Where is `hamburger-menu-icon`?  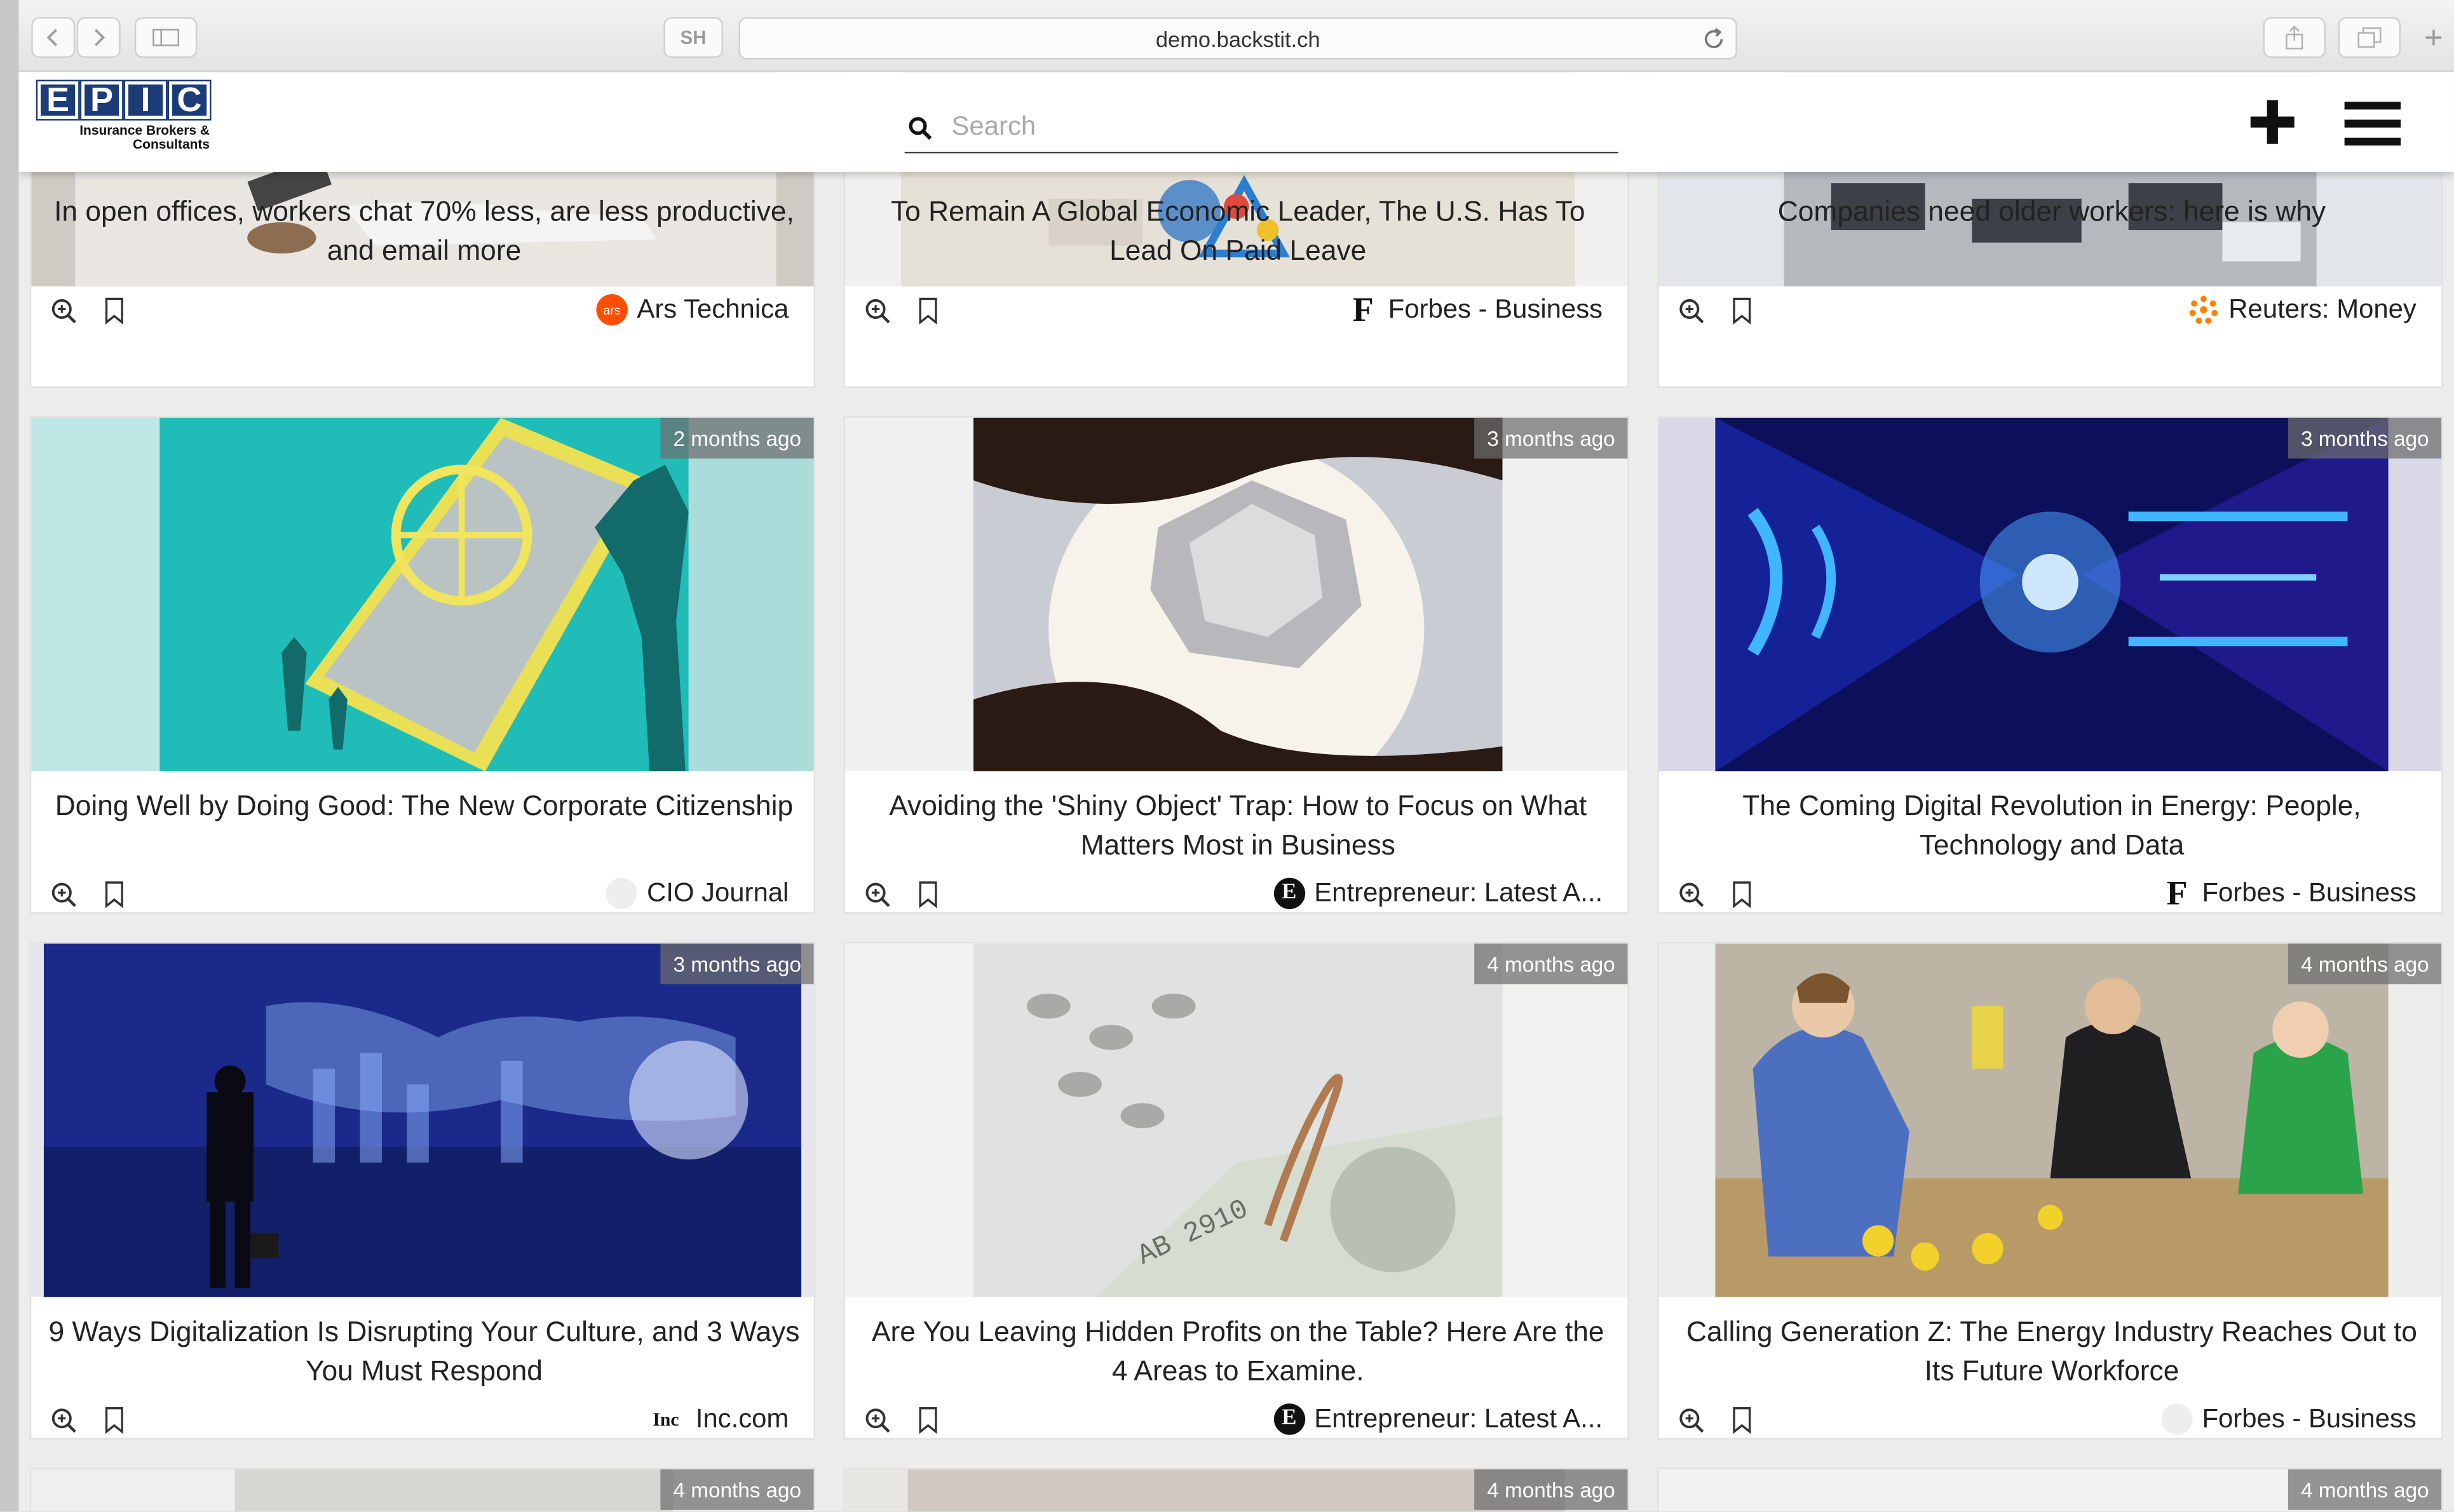 hamburger-menu-icon is located at coordinates (2372, 123).